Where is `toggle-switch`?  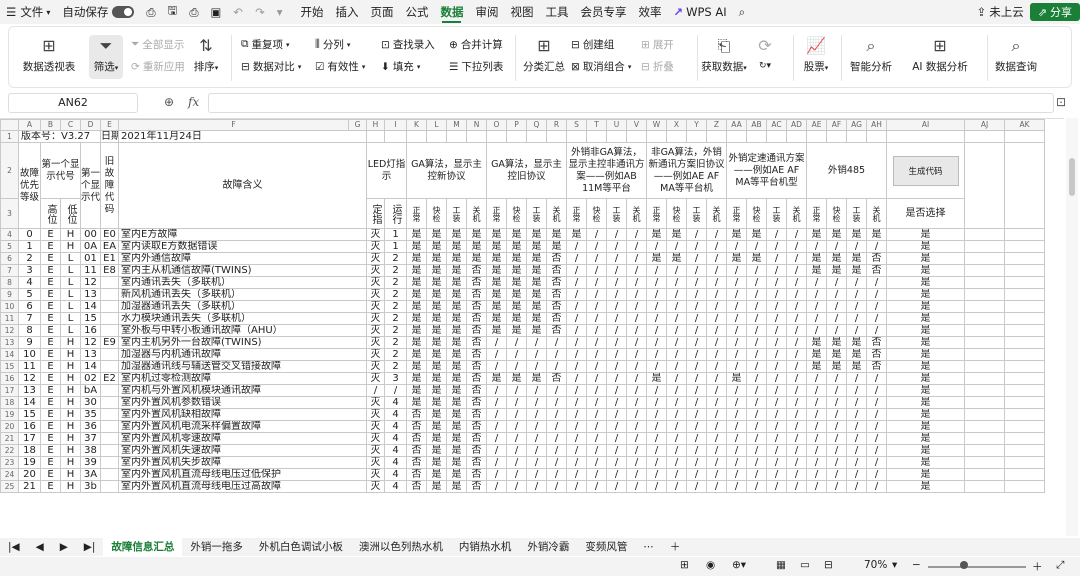
toggle-switch is located at coordinates (123, 12).